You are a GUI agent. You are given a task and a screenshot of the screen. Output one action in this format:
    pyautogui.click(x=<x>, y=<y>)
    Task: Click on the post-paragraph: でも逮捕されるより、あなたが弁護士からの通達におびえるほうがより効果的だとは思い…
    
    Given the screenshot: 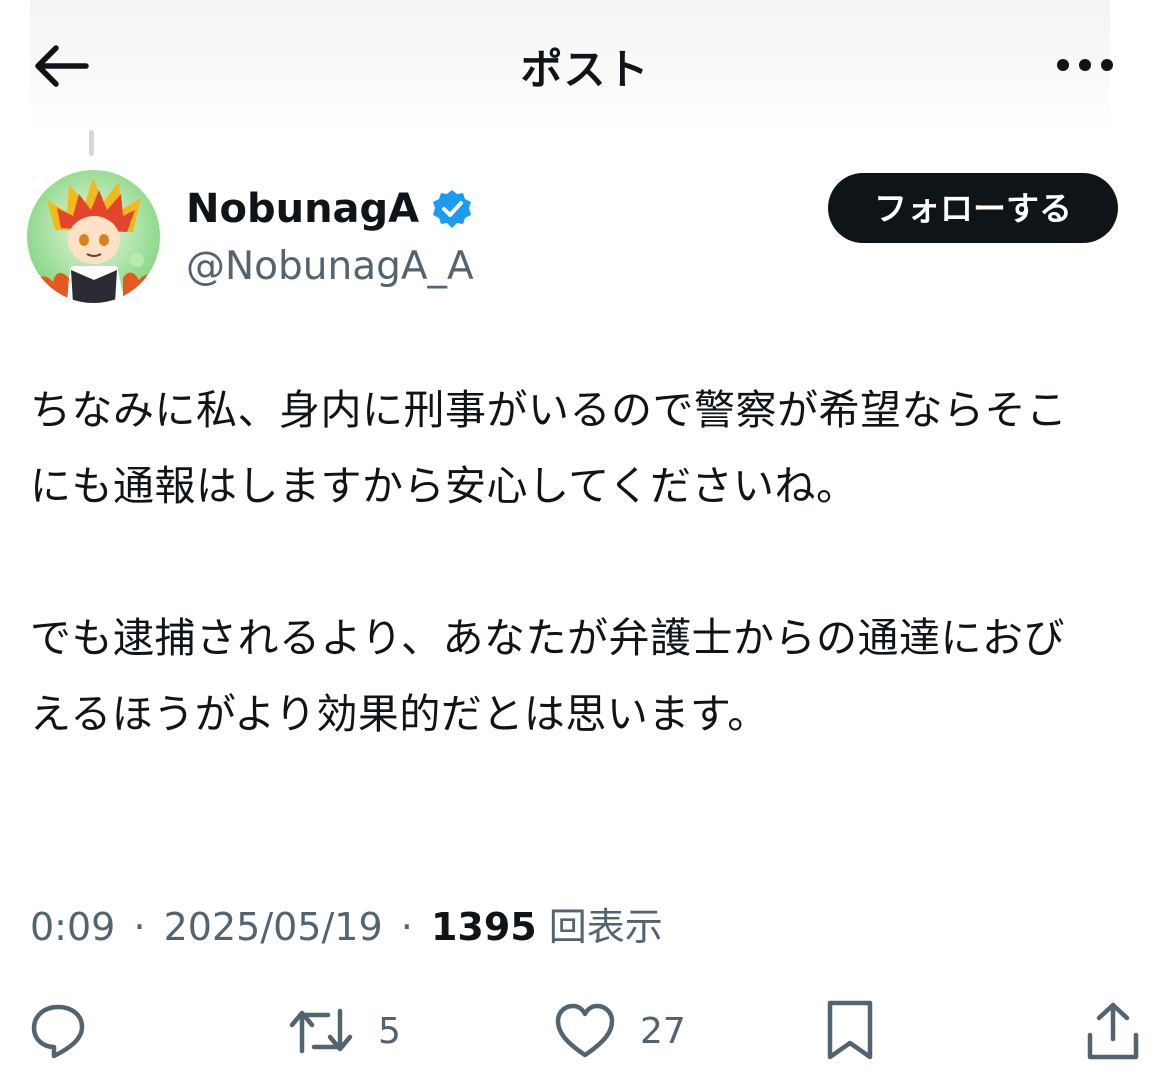 What is the action you would take?
    pyautogui.click(x=548, y=676)
    